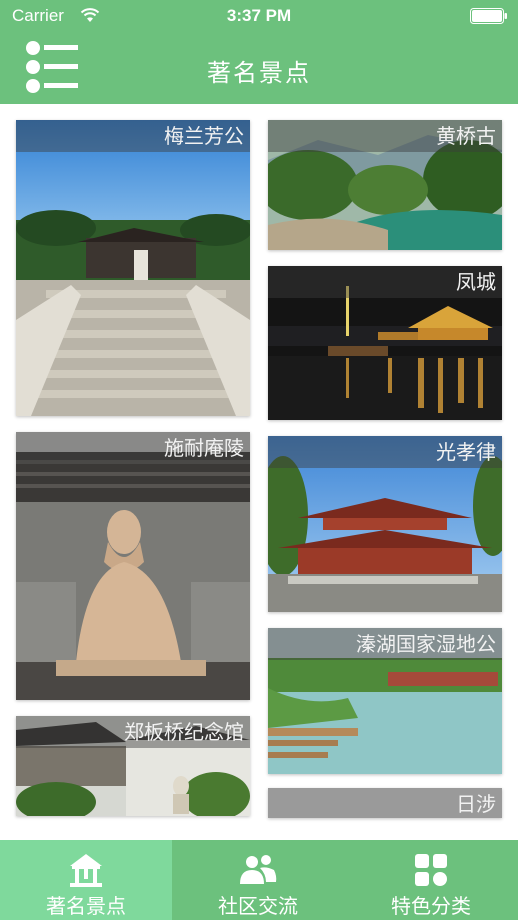 Image resolution: width=518 pixels, height=920 pixels. I want to click on tab-categories: 特色分类, so click(431, 880).